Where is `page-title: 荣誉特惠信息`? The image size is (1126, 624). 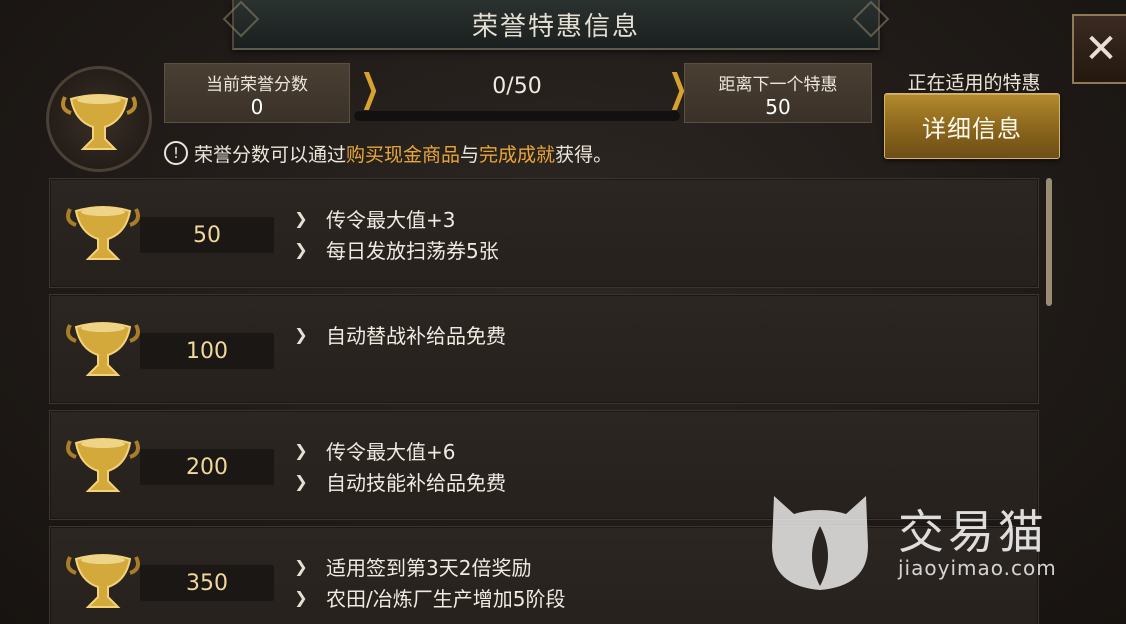 page-title: 荣誉特惠信息 is located at coordinates (555, 27).